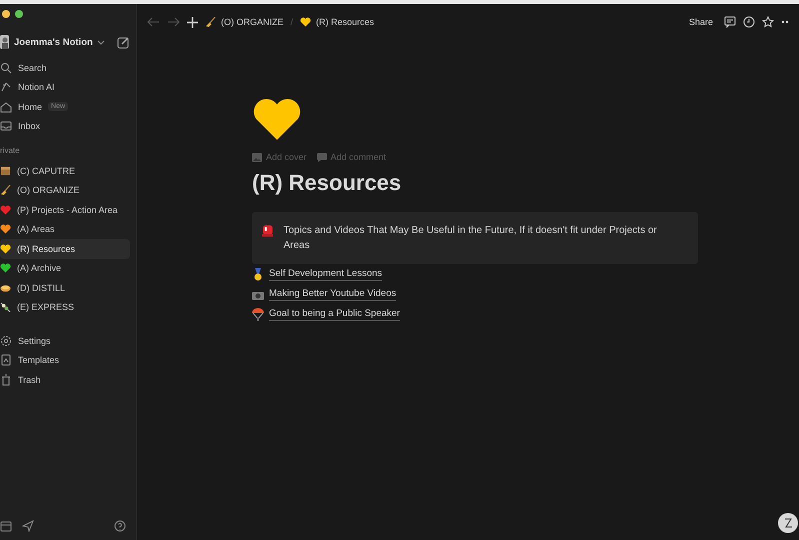  I want to click on heart-icon, so click(277, 119).